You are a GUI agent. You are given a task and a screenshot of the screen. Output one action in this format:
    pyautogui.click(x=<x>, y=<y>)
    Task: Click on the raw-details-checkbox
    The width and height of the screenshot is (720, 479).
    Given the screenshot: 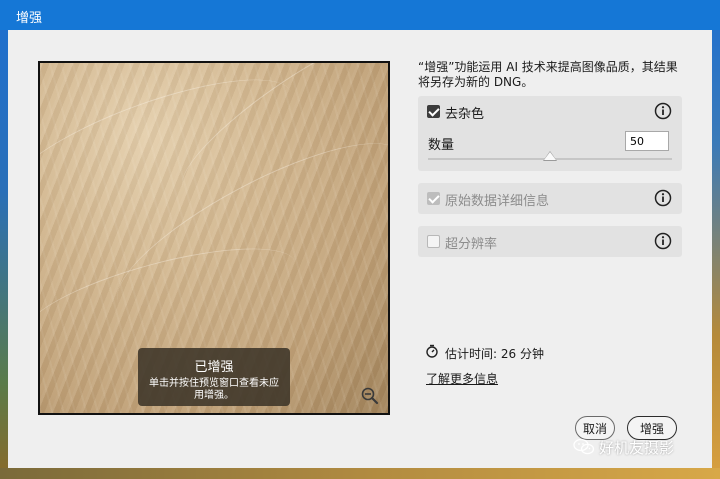 What is the action you would take?
    pyautogui.click(x=433, y=198)
    